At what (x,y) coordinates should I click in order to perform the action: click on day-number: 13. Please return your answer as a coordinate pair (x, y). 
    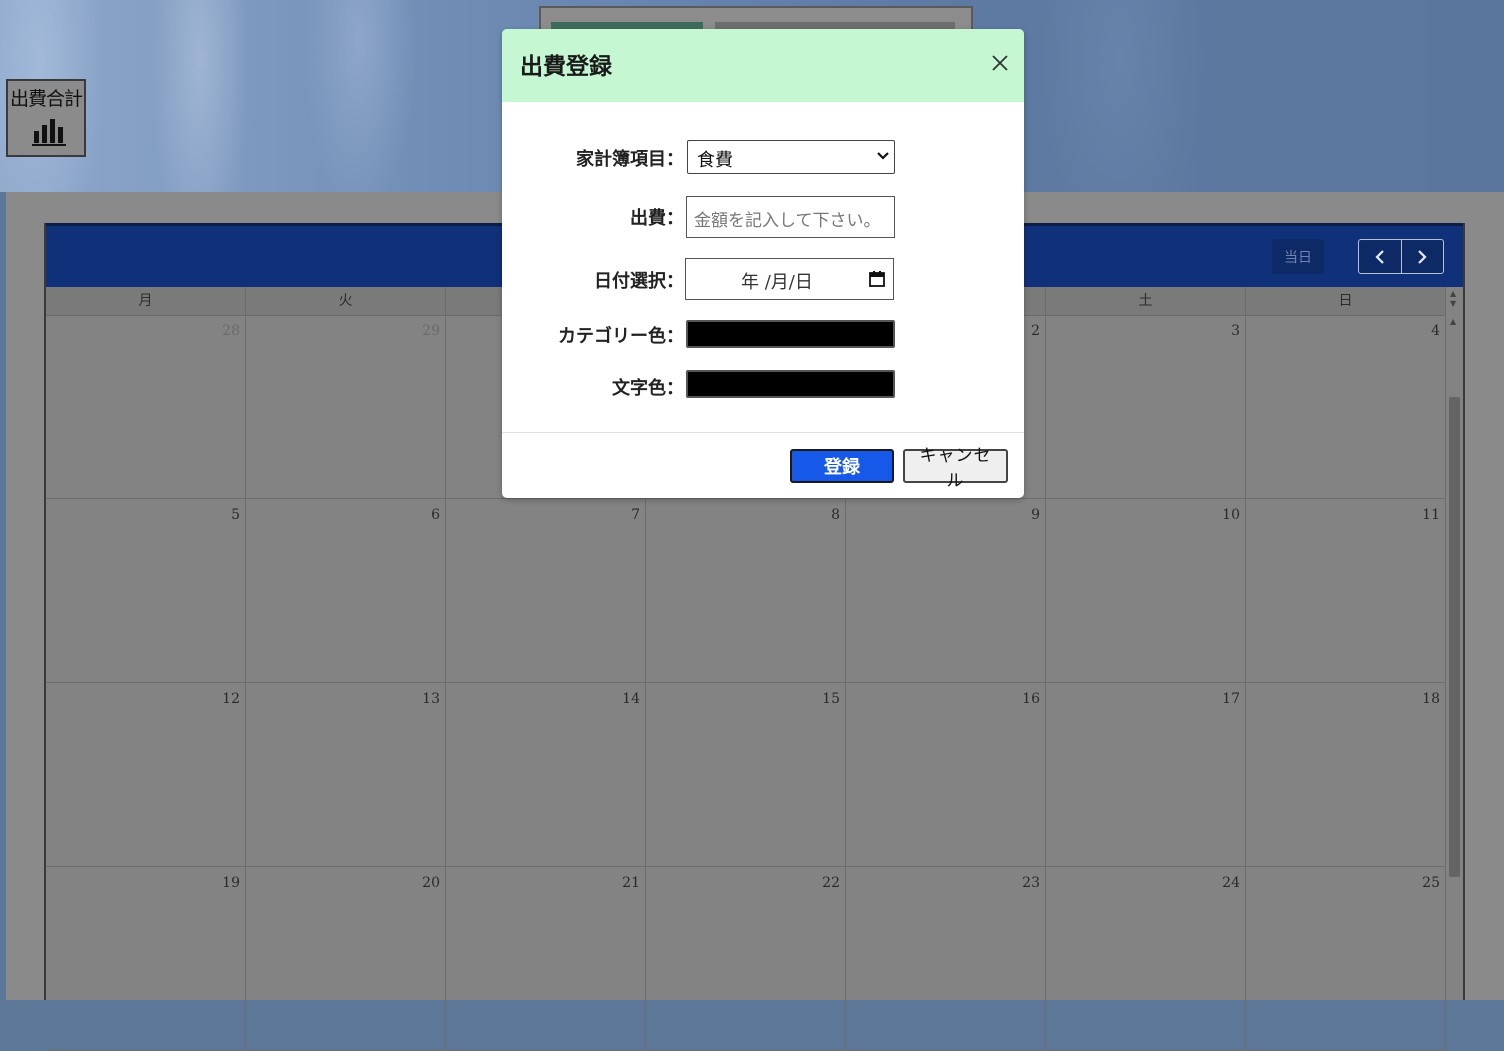
    Looking at the image, I should click on (431, 699).